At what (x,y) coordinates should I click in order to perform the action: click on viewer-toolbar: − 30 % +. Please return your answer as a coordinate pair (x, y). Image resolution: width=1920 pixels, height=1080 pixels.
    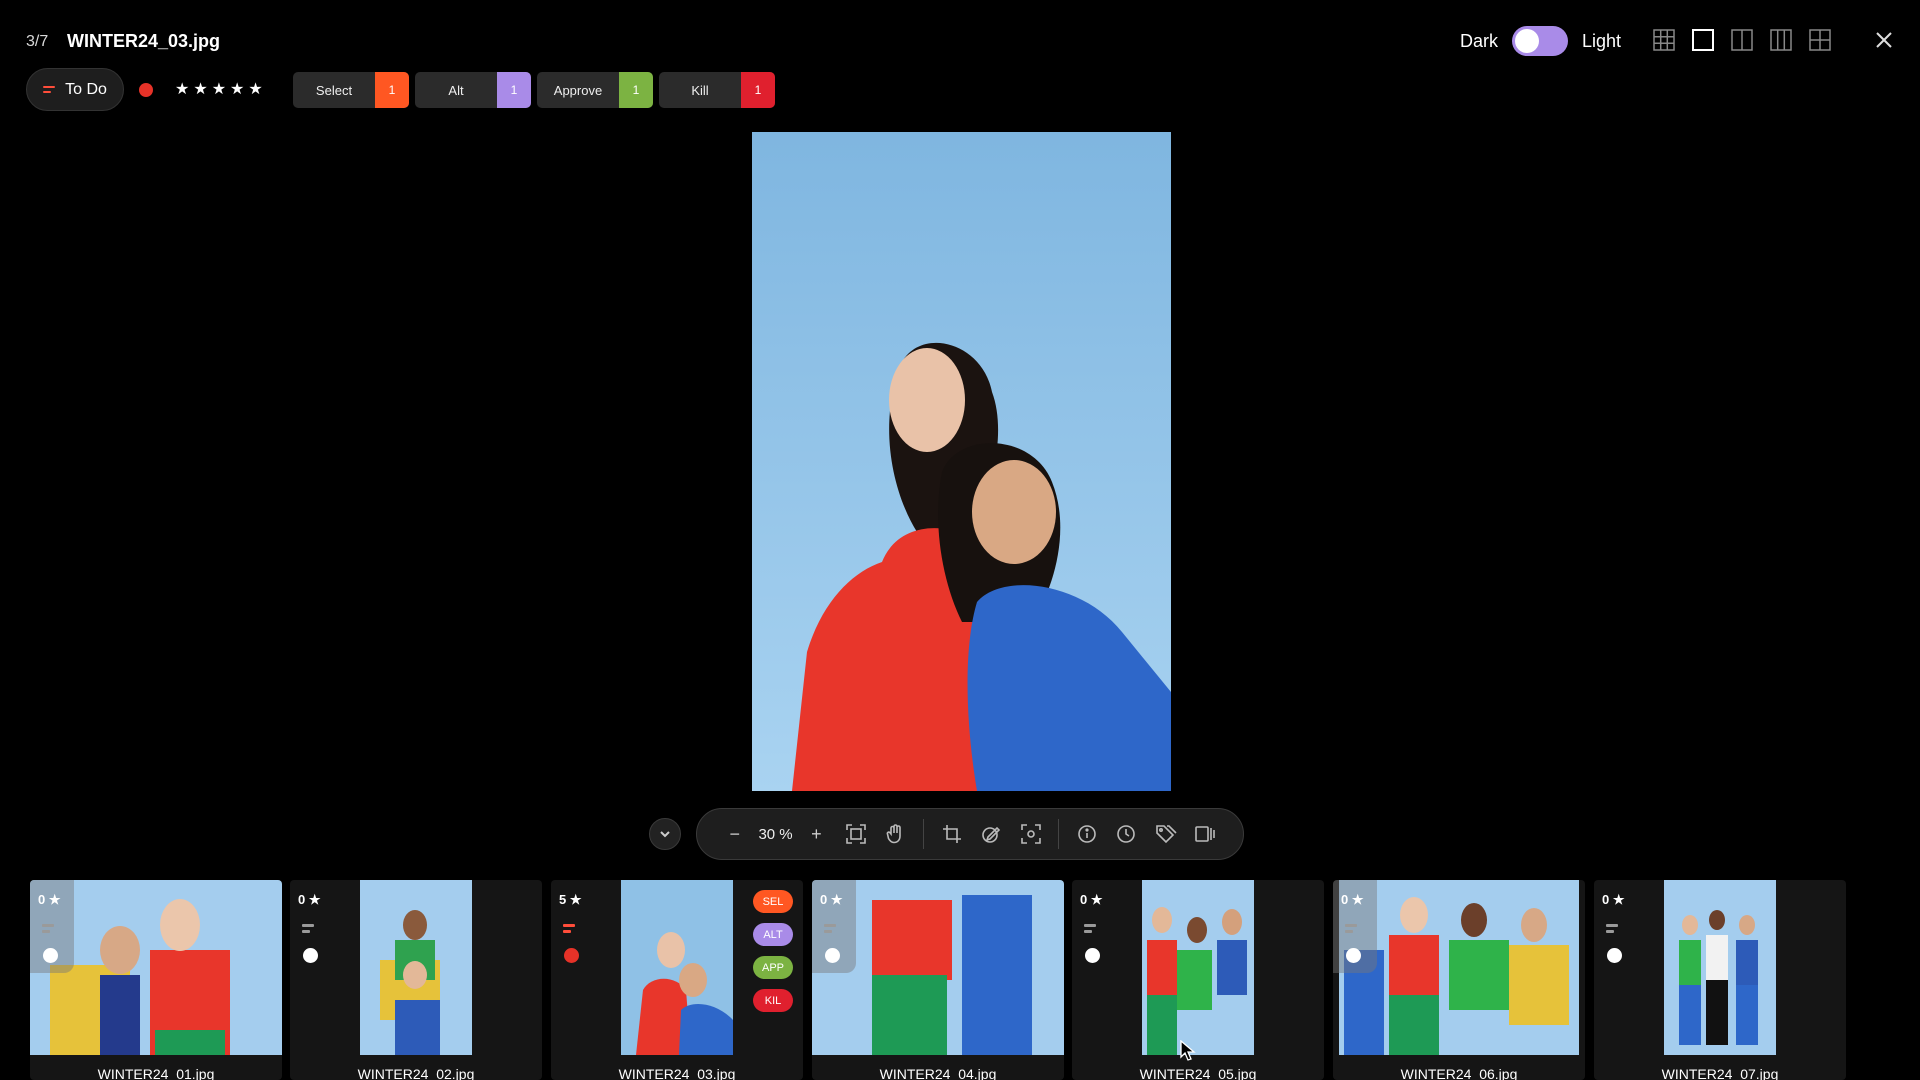
    Looking at the image, I should click on (970, 834).